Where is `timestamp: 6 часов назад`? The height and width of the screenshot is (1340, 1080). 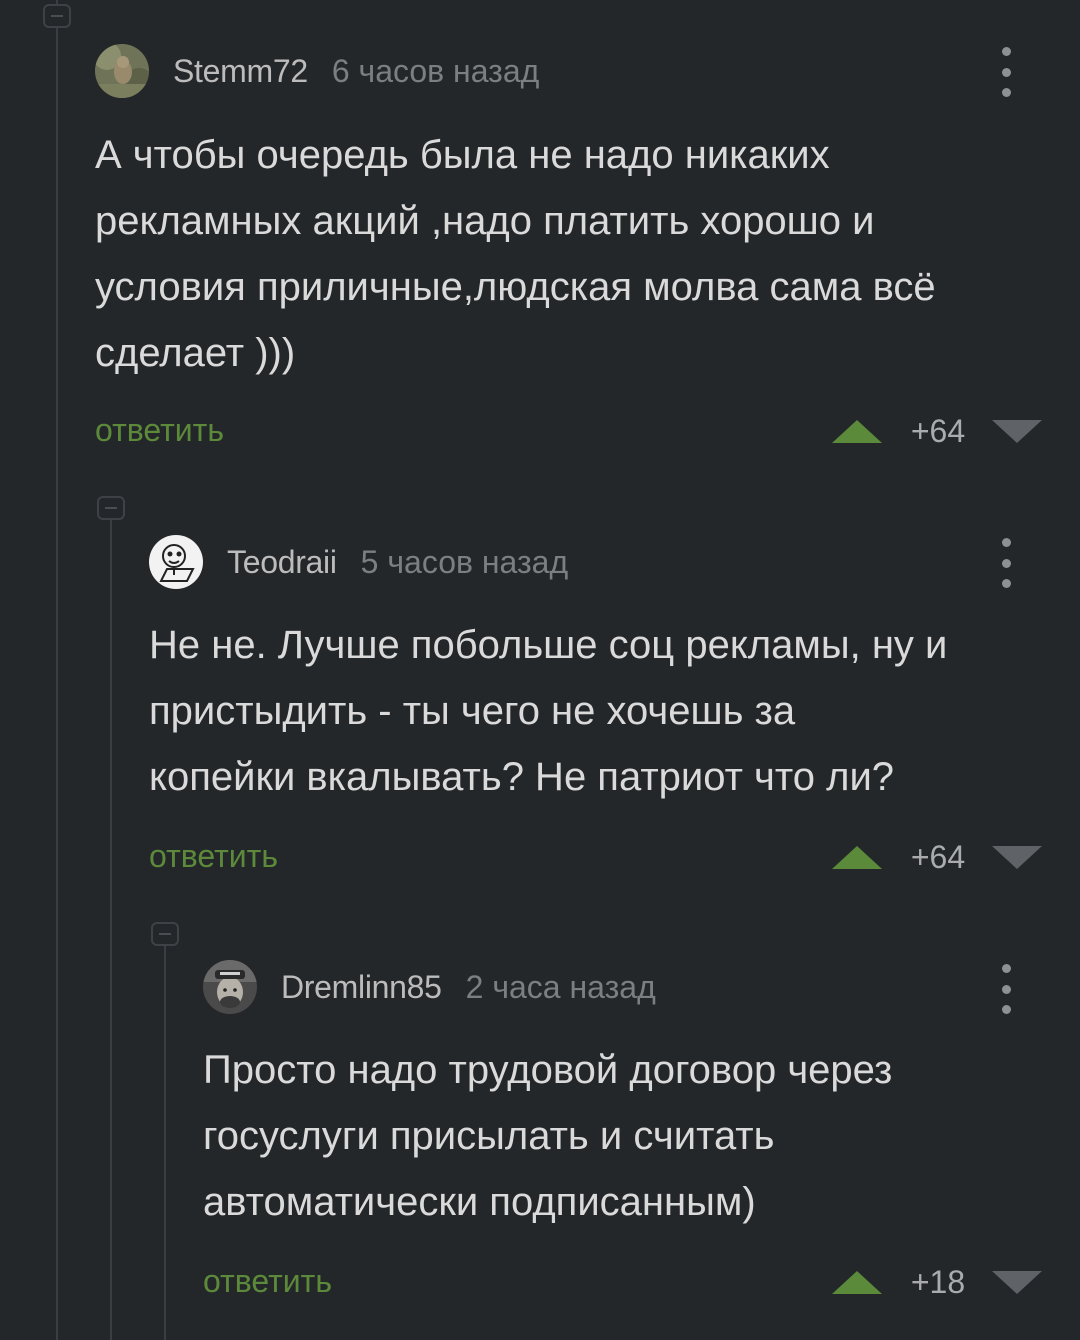
timestamp: 6 часов назад is located at coordinates (435, 70).